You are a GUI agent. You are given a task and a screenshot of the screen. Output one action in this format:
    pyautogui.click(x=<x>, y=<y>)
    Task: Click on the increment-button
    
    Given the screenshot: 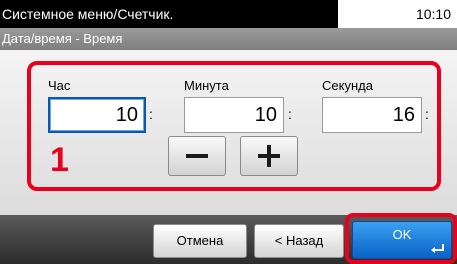 What is the action you would take?
    pyautogui.click(x=269, y=156)
    